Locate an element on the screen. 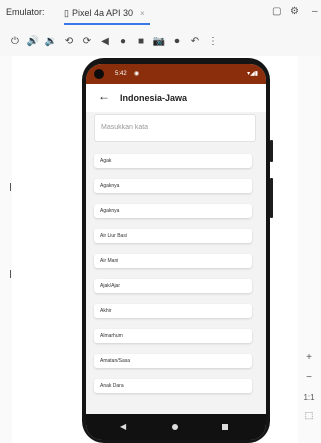 The height and width of the screenshot is (443, 321). camera-hole is located at coordinates (99, 74).